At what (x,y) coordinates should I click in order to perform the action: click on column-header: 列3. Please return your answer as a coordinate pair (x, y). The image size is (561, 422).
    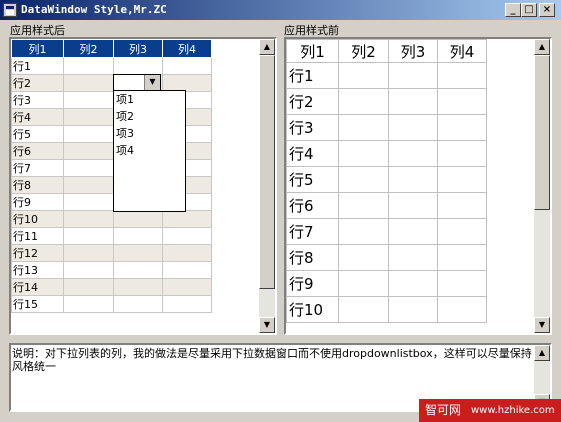
    Looking at the image, I should click on (138, 48).